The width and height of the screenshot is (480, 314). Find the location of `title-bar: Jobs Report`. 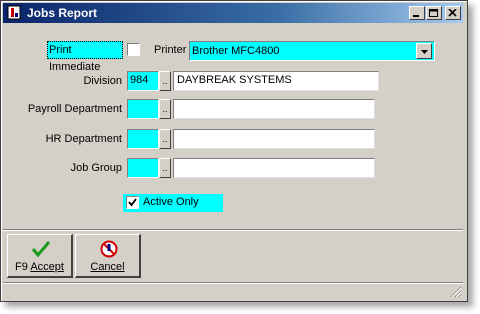

title-bar: Jobs Report is located at coordinates (233, 13).